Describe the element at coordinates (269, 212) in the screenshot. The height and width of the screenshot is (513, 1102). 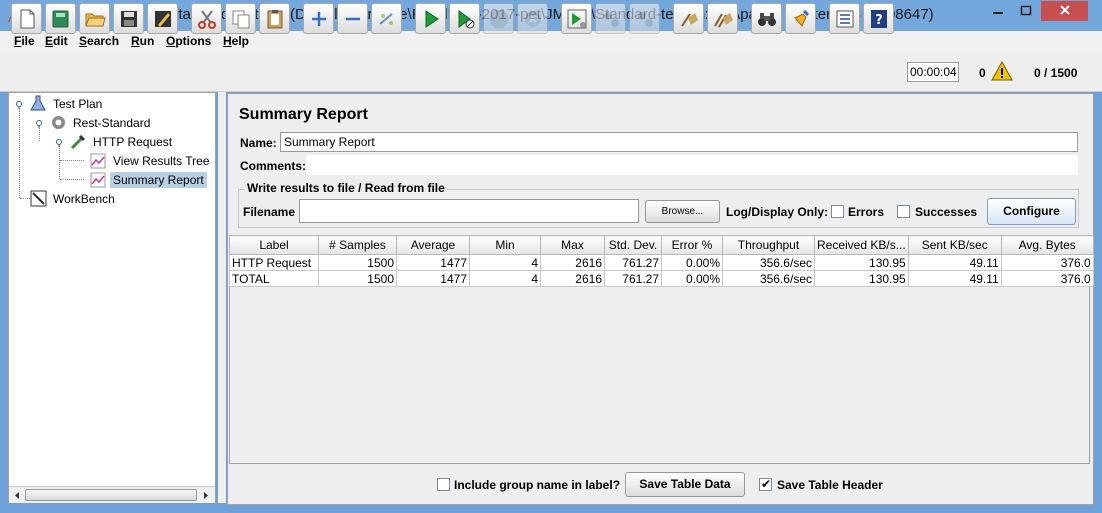
I see `filename-label: Filename` at that location.